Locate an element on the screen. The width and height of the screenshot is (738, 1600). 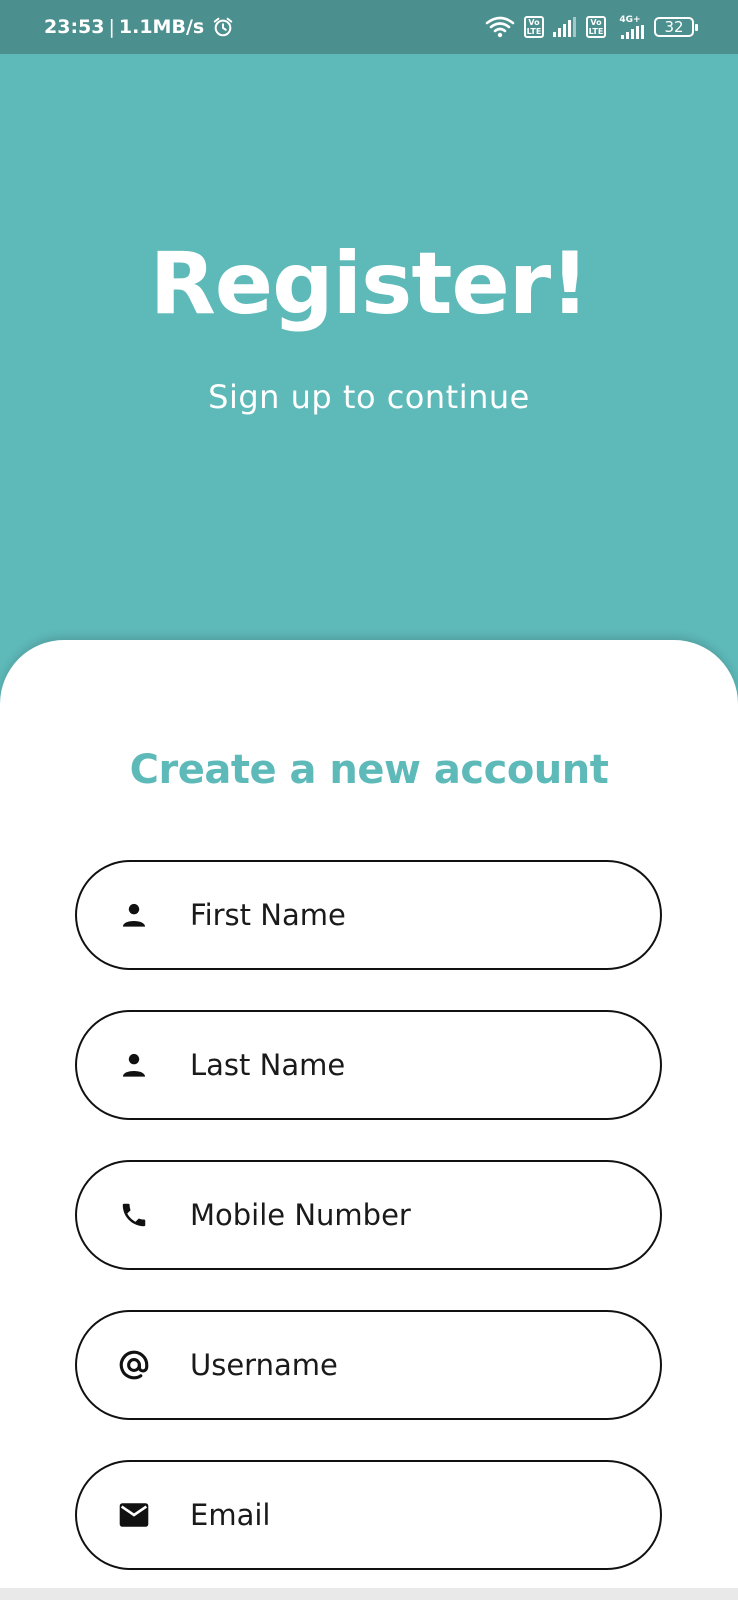
network-type: 4G+ is located at coordinates (630, 19).